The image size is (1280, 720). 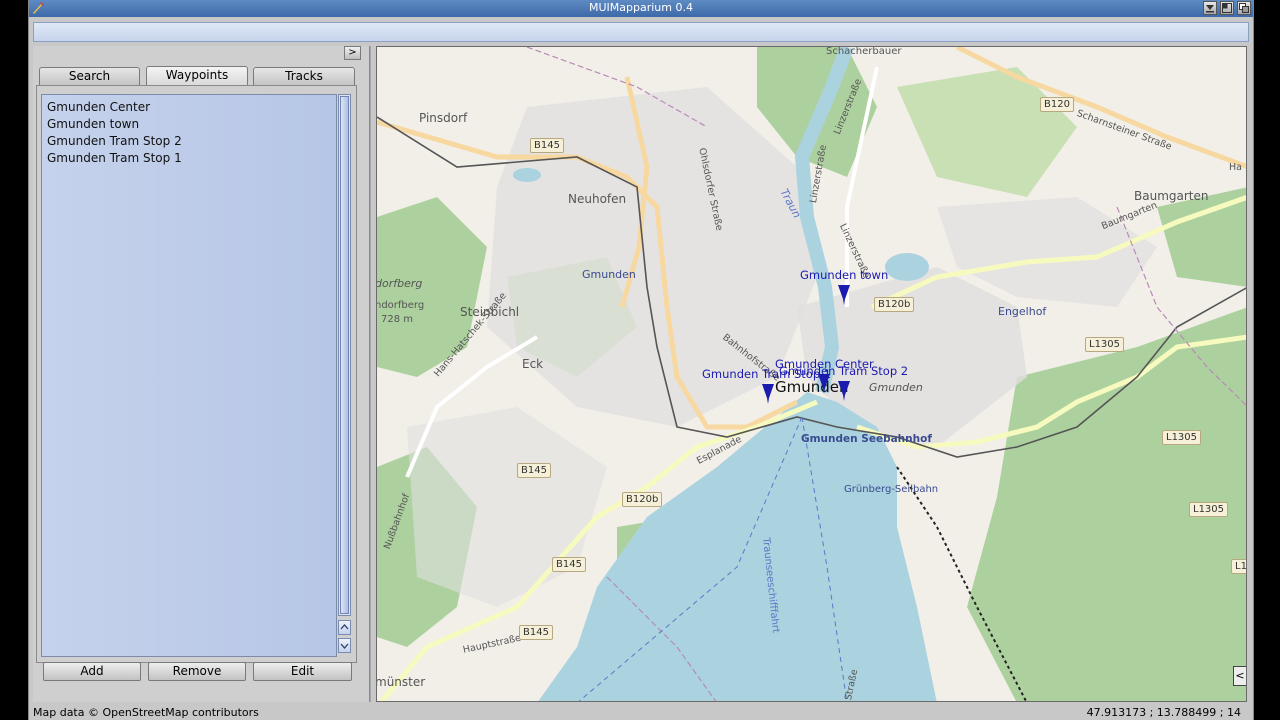 I want to click on app-icon, so click(x=38, y=8).